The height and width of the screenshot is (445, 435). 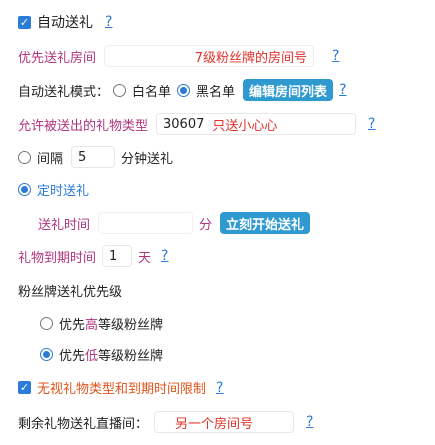 I want to click on priority-room-label: 优先送礼房间, so click(x=57, y=58).